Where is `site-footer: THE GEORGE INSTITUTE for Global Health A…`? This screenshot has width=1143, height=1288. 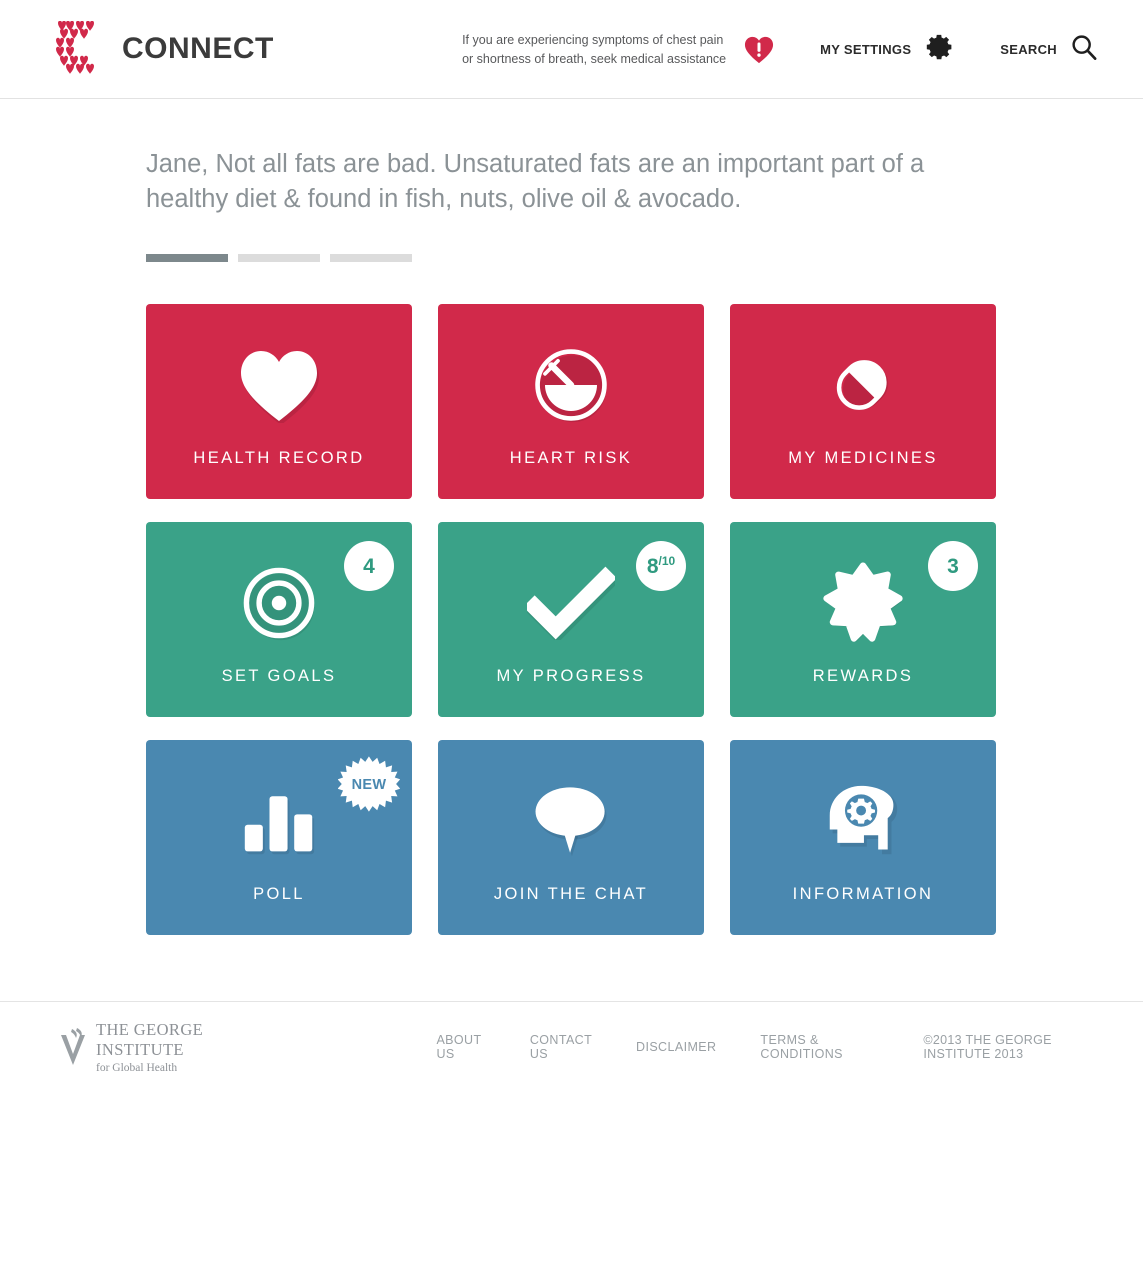
site-footer: THE GEORGE INSTITUTE for Global Health A… is located at coordinates (571, 1046).